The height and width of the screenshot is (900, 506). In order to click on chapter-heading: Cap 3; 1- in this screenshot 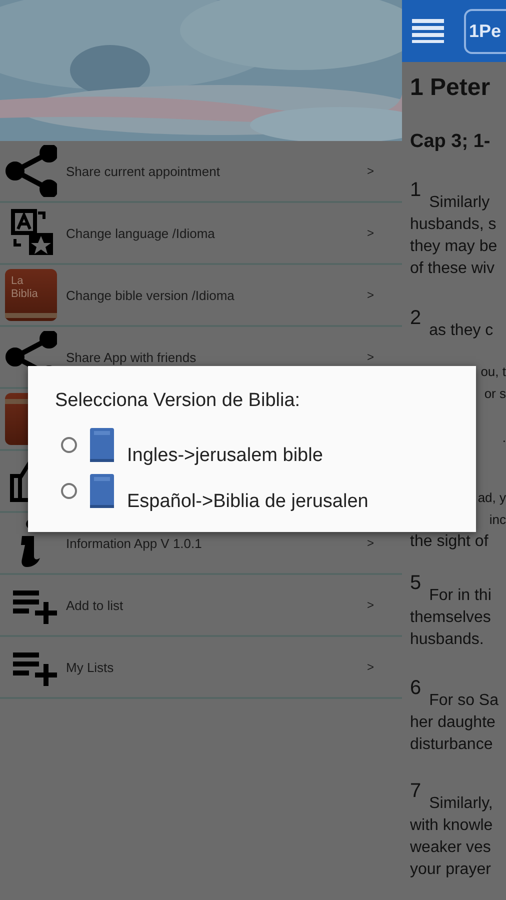, I will do `click(451, 142)`.